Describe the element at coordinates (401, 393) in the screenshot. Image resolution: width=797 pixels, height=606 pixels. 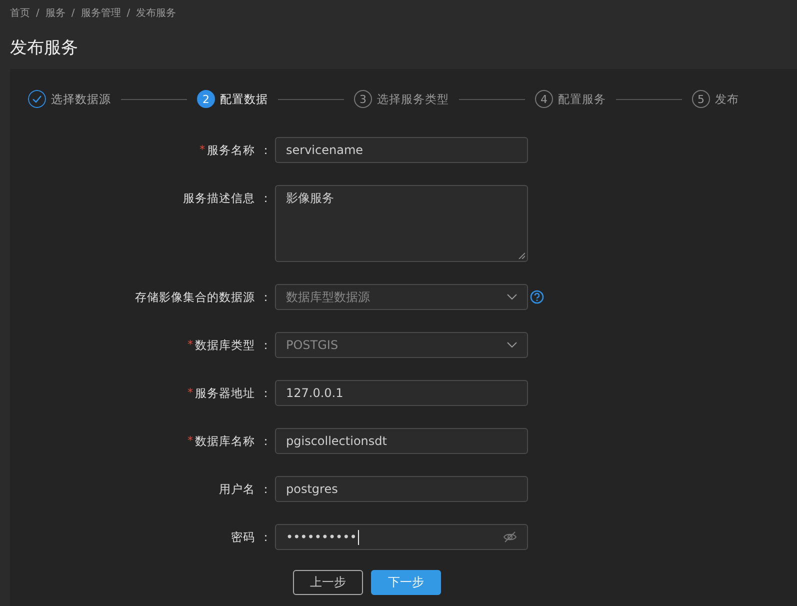
I see `text-field: 127.0.0.1` at that location.